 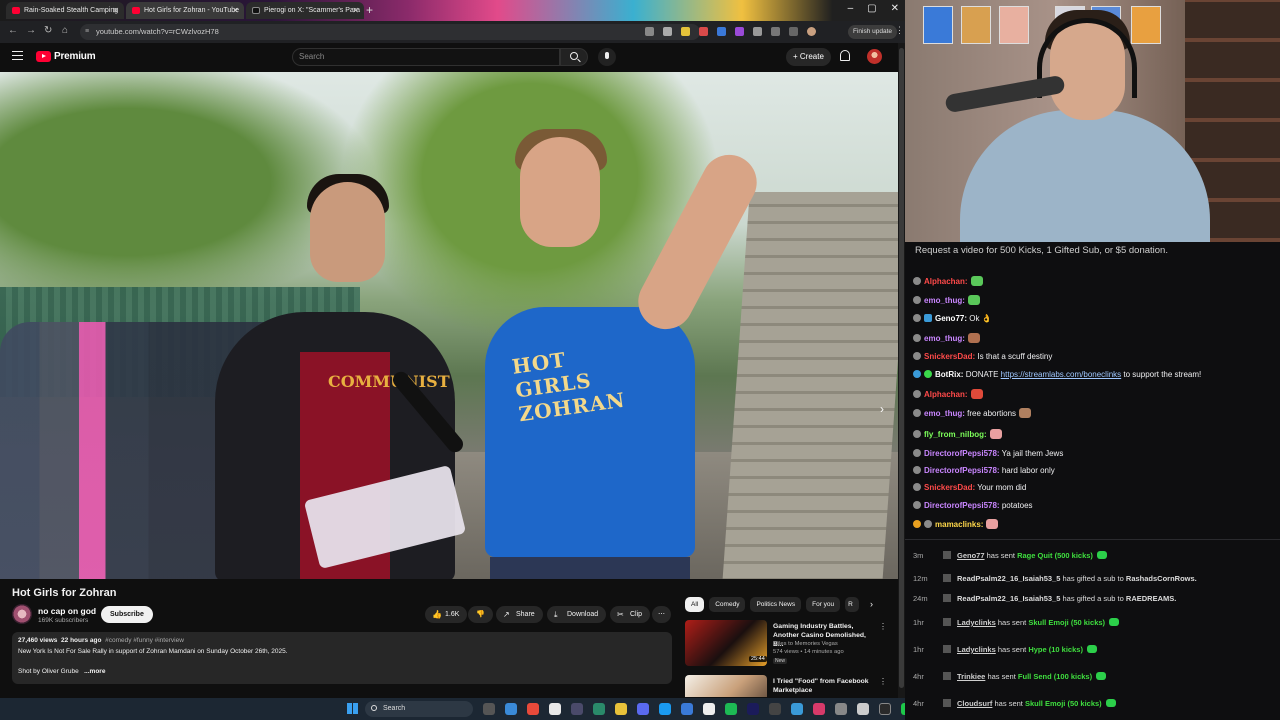 What do you see at coordinates (426, 57) in the screenshot?
I see `search-input: Search` at bounding box center [426, 57].